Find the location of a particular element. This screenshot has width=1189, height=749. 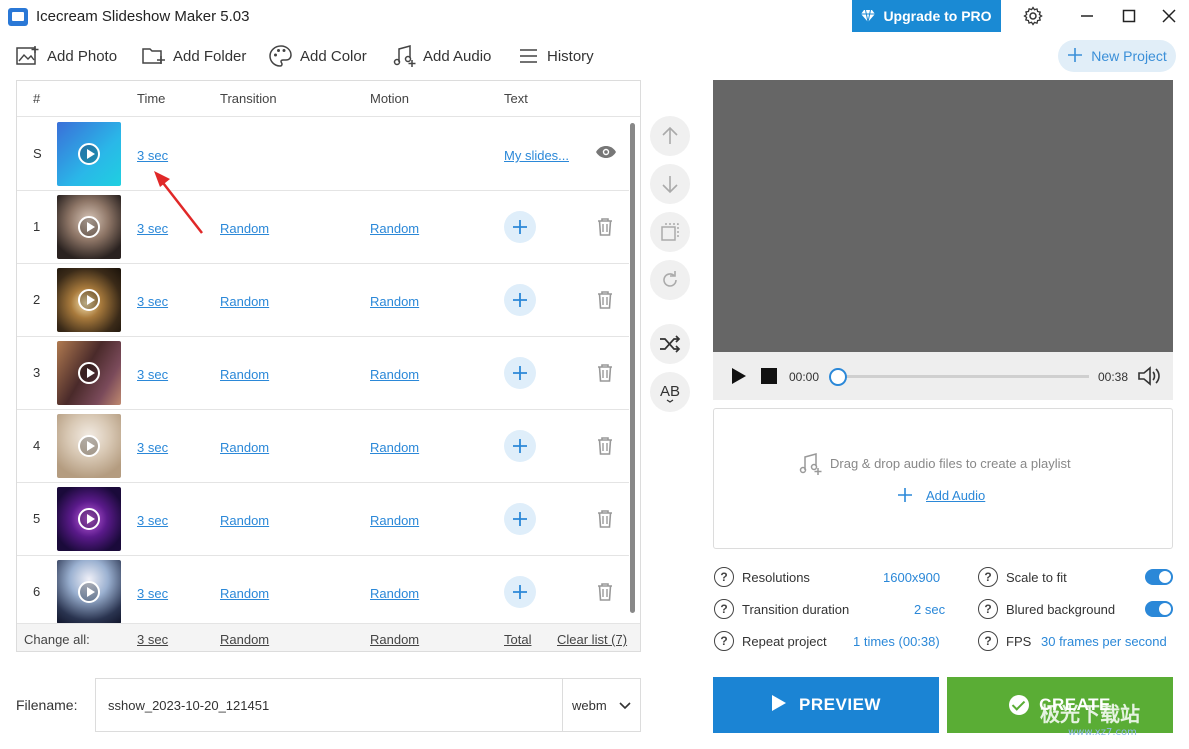

change-all-transition-link: Random is located at coordinates (244, 639).